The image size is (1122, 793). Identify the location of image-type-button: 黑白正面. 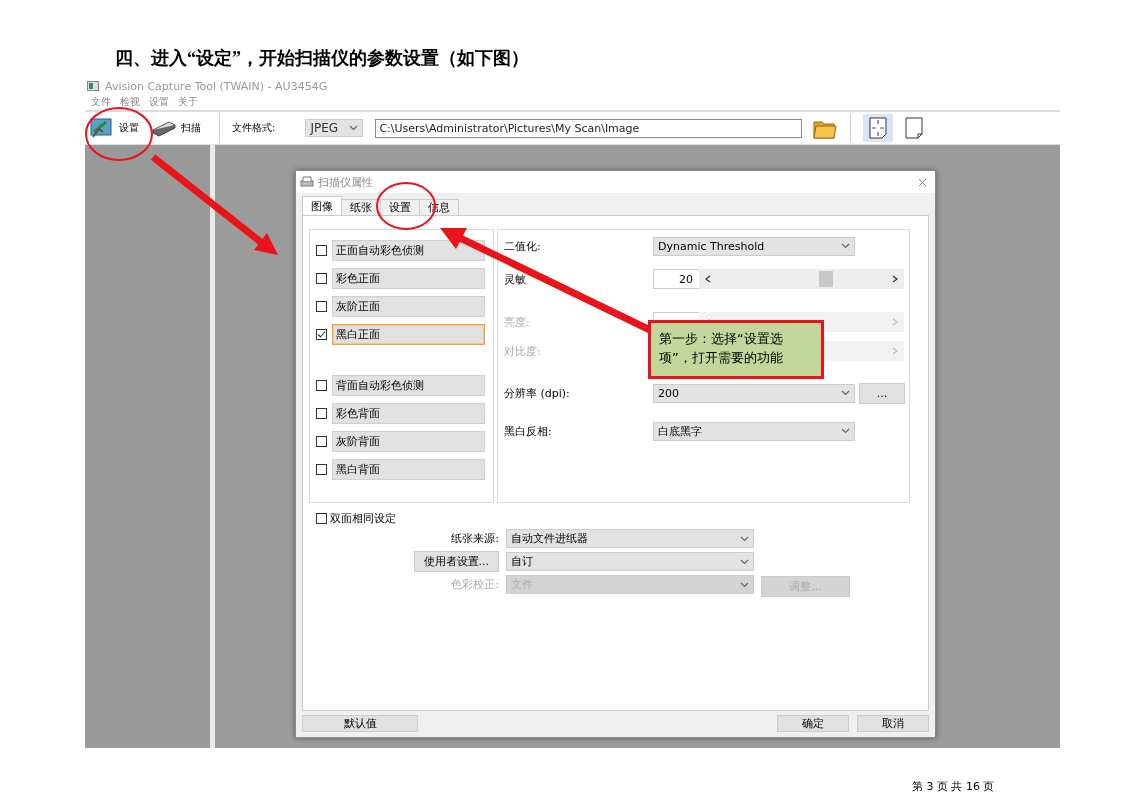
(408, 334).